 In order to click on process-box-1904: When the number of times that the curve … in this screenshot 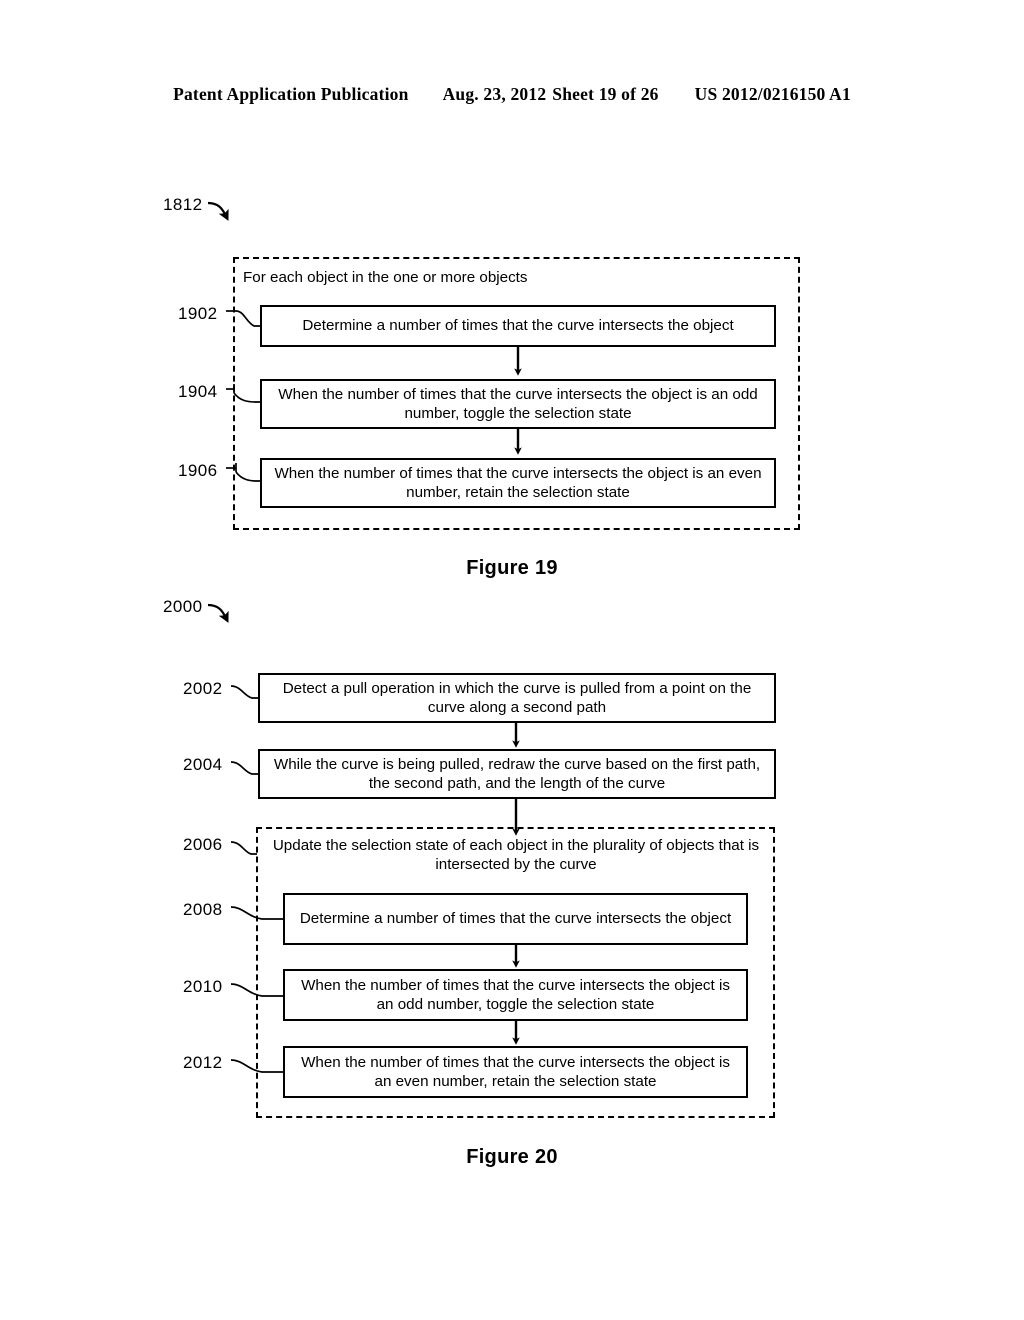, I will do `click(518, 404)`.